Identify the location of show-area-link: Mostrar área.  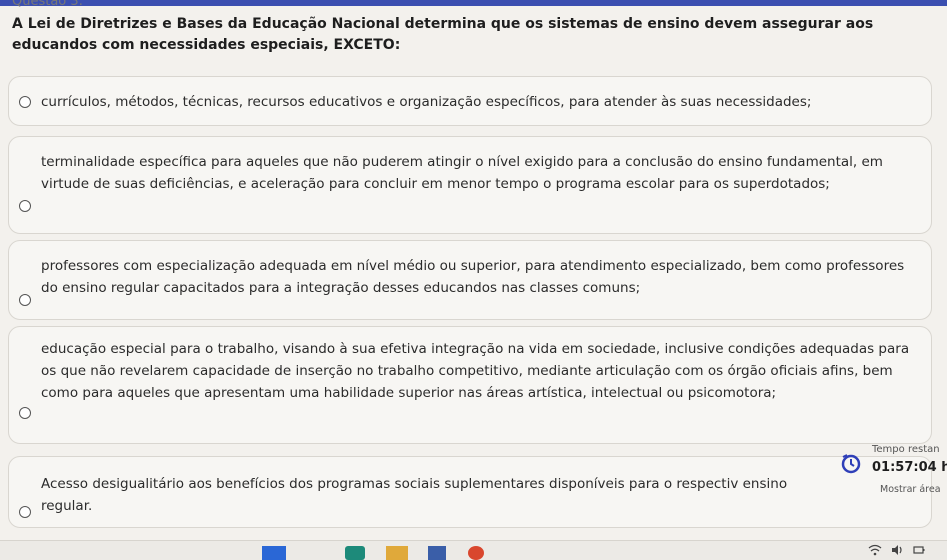
(910, 489).